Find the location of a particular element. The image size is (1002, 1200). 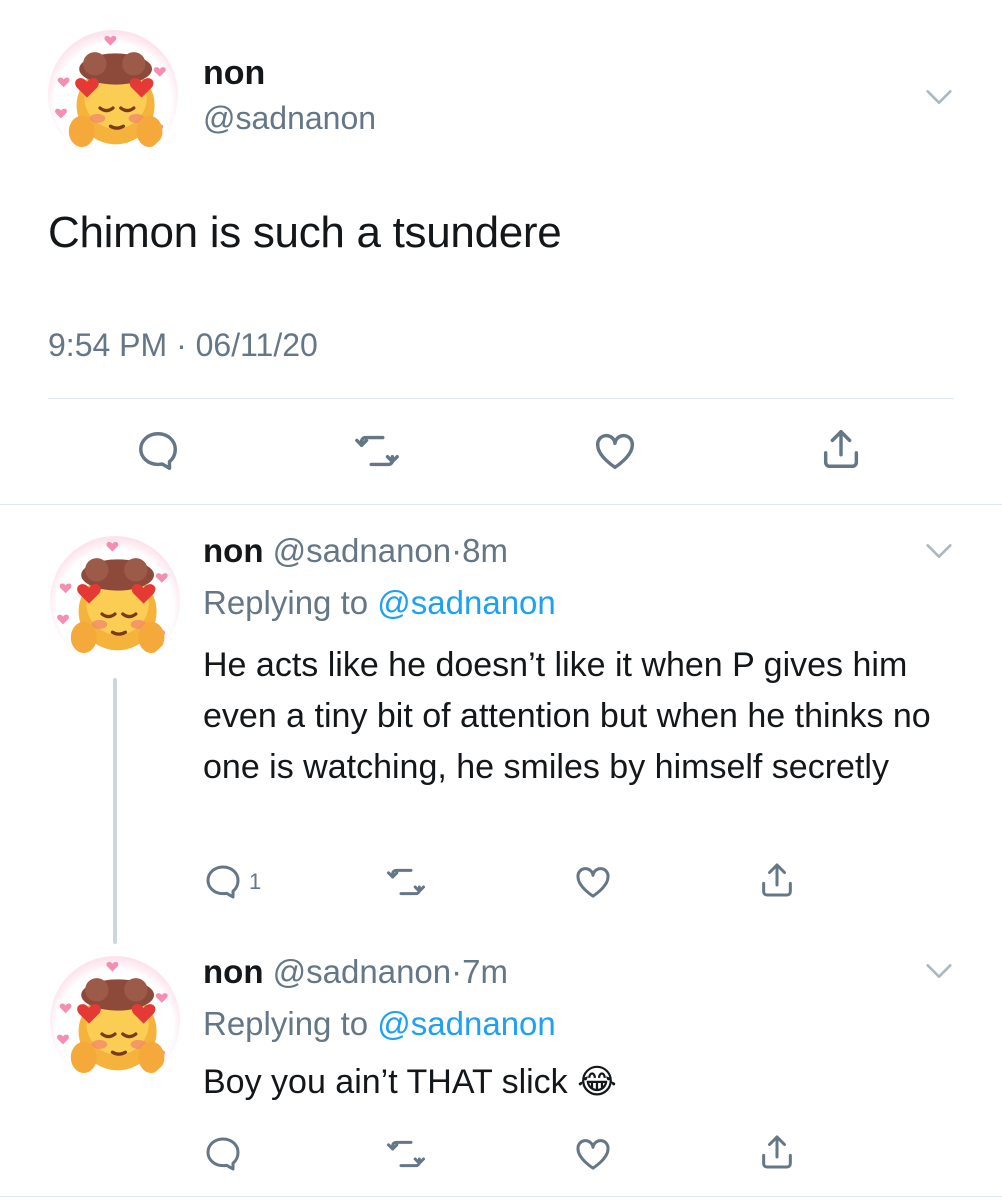

reply-header: non @sadnanon·8m is located at coordinates (355, 551).